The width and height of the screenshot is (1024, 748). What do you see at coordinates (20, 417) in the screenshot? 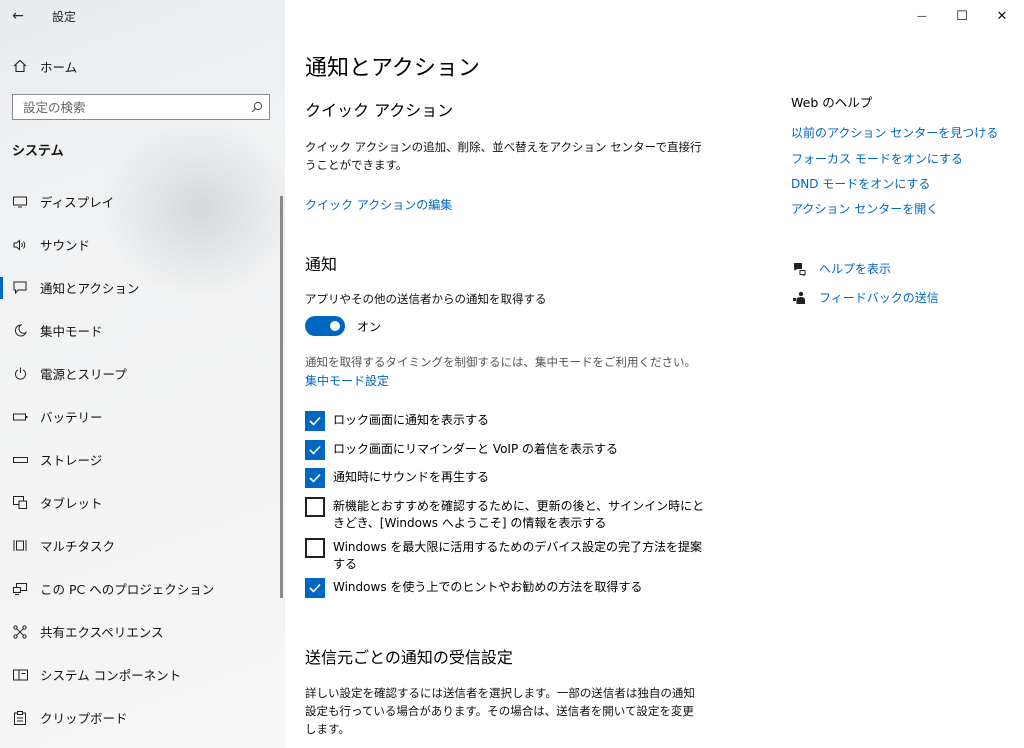
I see `battery-icon` at bounding box center [20, 417].